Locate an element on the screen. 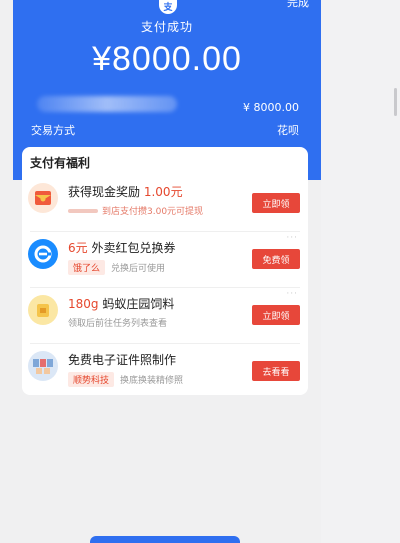 The height and width of the screenshot is (543, 400). benefit-row-eleme-coupon: ··· 6元 外卖红包兑换券 饿了么 兑换后可使用 免费领 is located at coordinates (165, 259).